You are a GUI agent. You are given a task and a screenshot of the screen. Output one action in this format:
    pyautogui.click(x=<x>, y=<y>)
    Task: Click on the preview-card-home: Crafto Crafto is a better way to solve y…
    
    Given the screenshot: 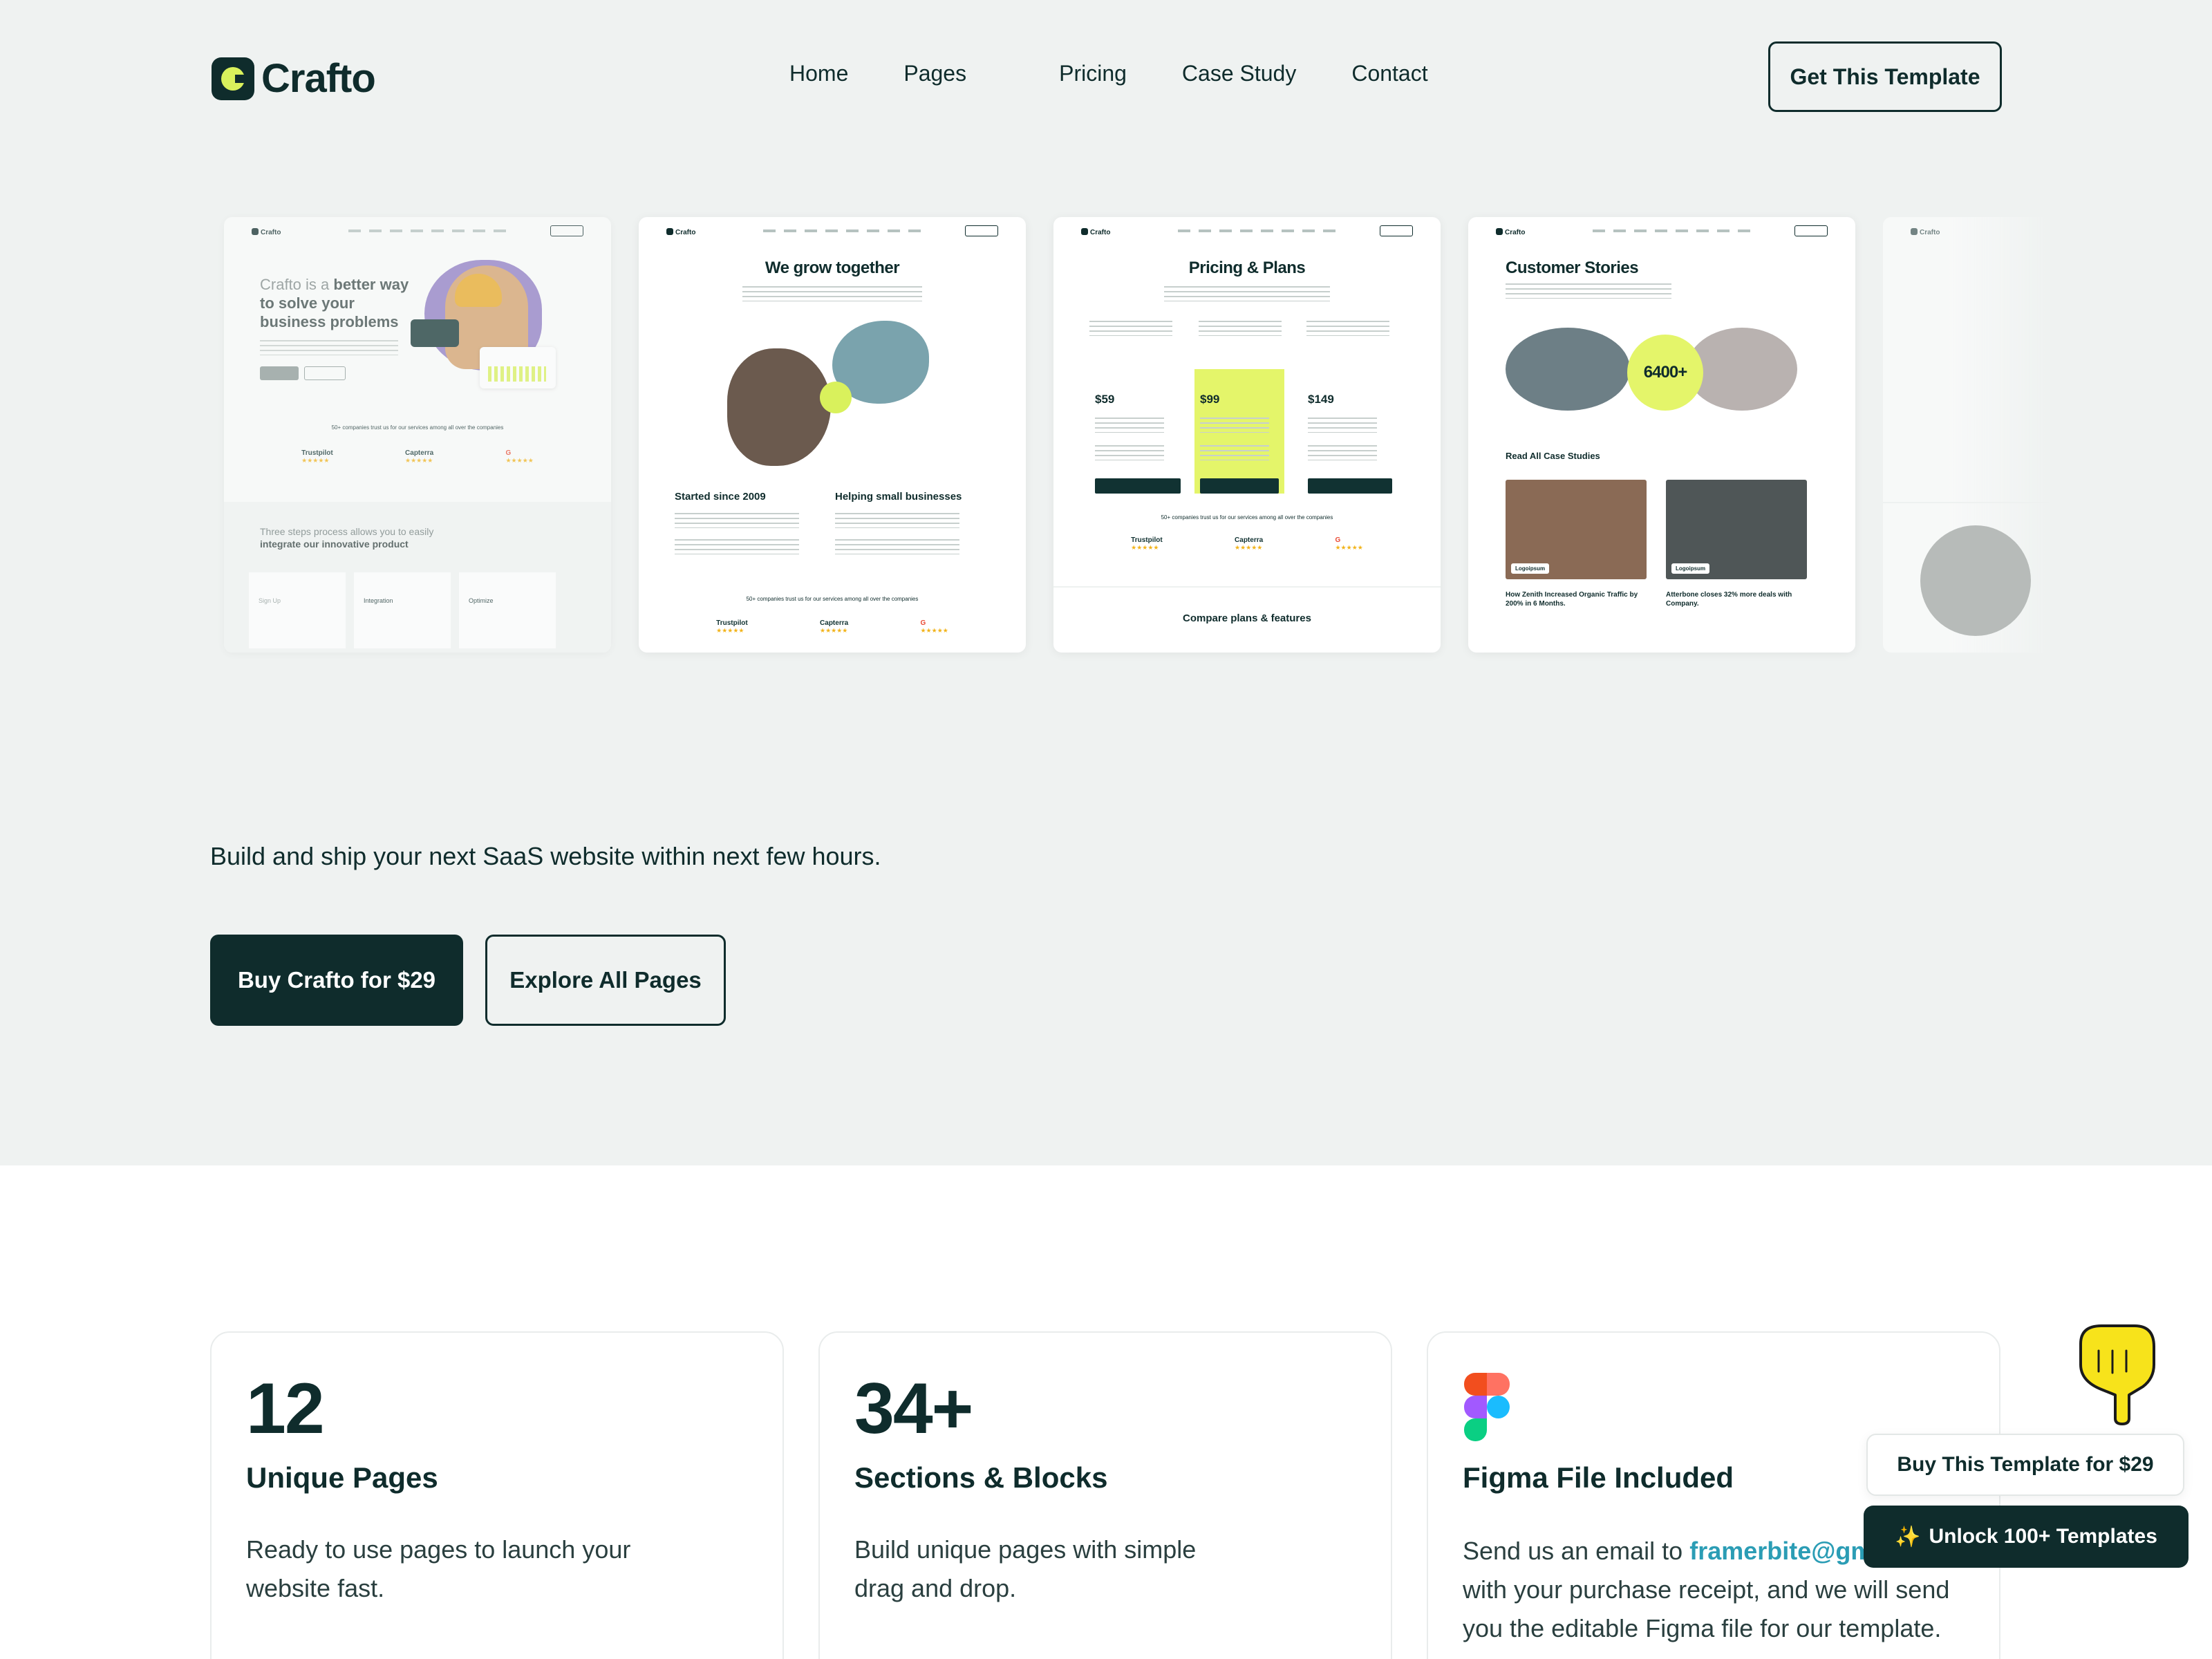 What is the action you would take?
    pyautogui.click(x=418, y=435)
    